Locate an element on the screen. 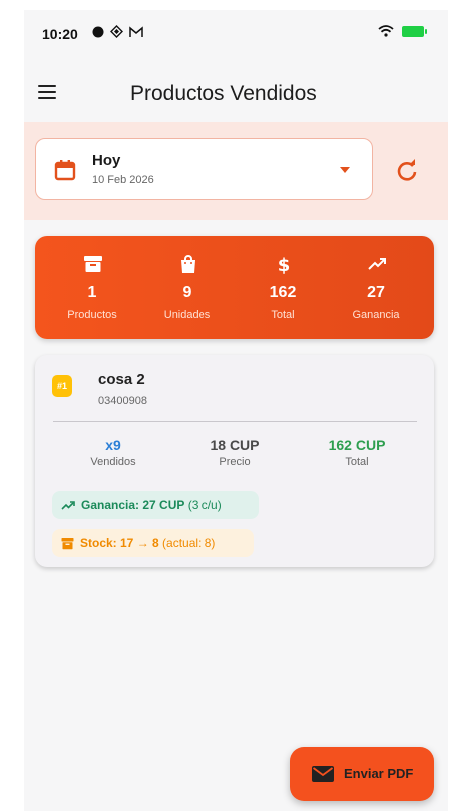 The width and height of the screenshot is (449, 811). page-title: Productos Vendidos is located at coordinates (223, 93).